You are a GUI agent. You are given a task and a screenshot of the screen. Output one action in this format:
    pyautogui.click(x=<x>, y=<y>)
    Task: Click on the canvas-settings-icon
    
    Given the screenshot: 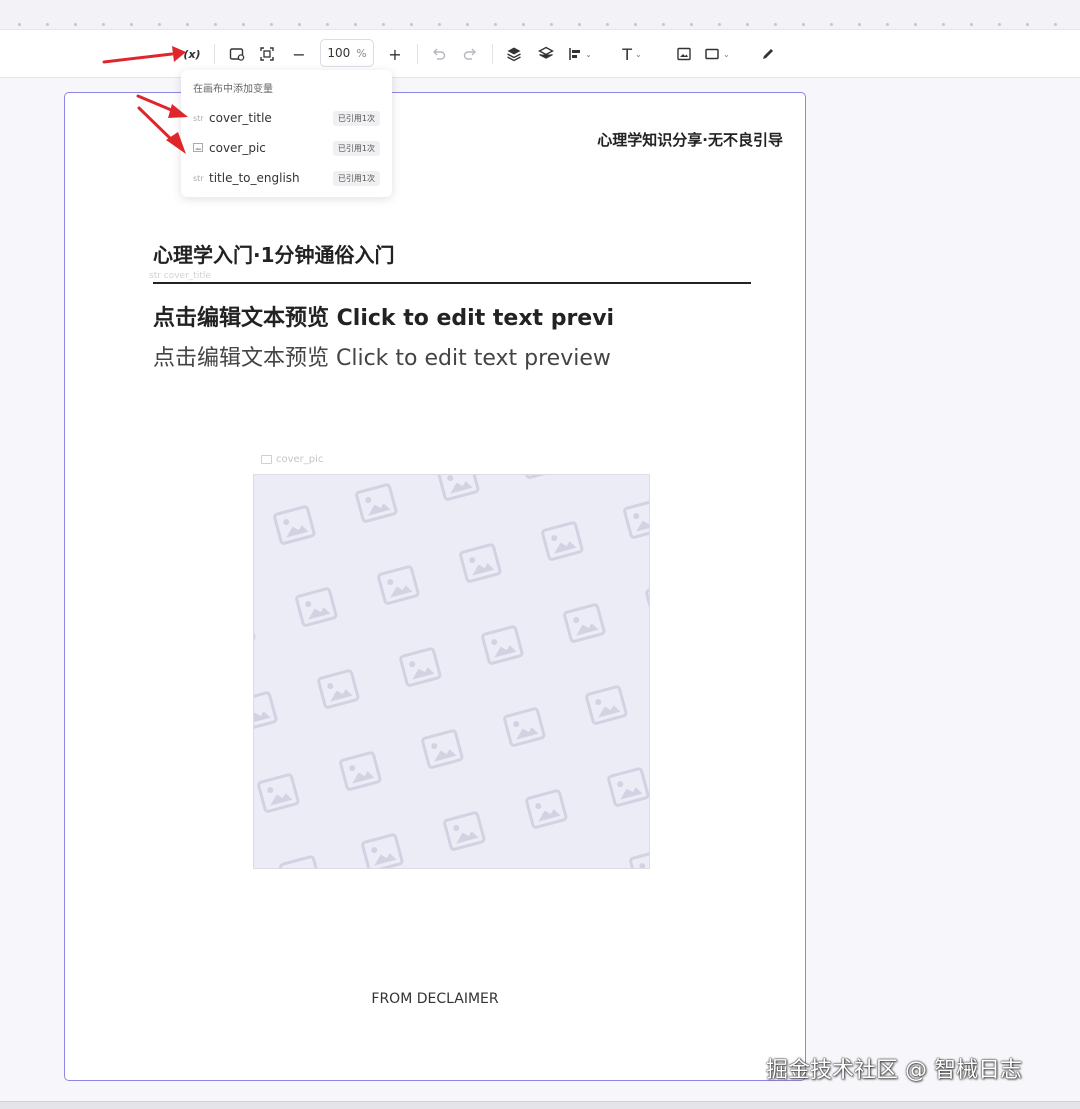 What is the action you would take?
    pyautogui.click(x=237, y=54)
    